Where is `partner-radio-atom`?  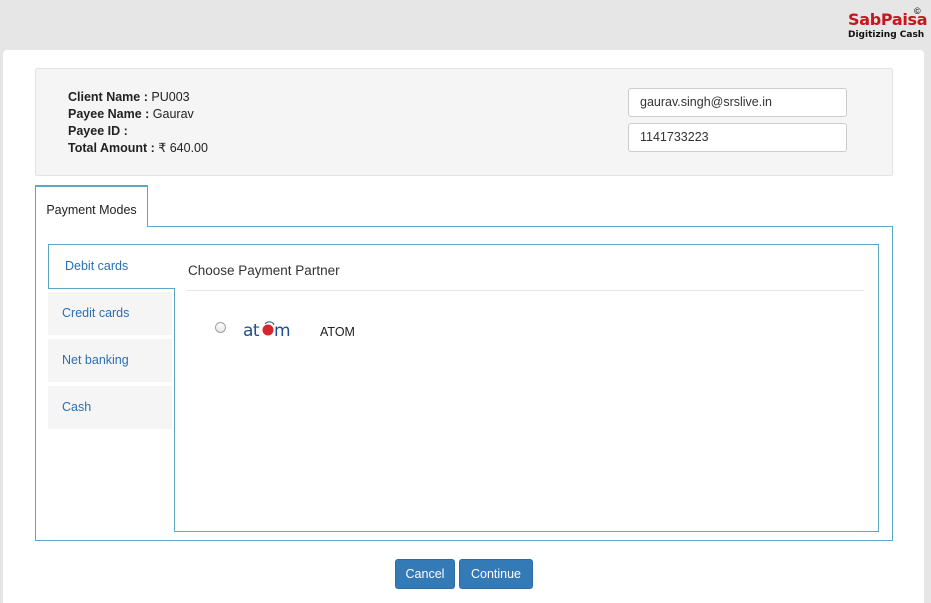 partner-radio-atom is located at coordinates (220, 327).